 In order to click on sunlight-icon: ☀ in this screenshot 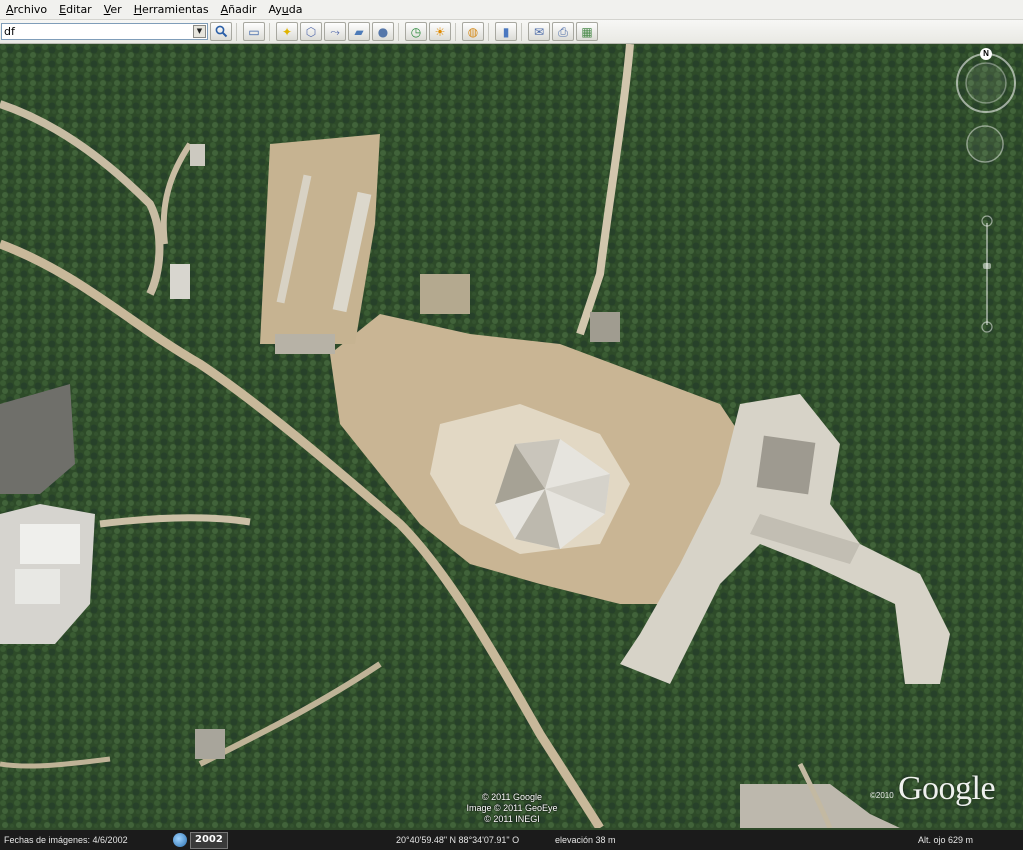, I will do `click(440, 31)`.